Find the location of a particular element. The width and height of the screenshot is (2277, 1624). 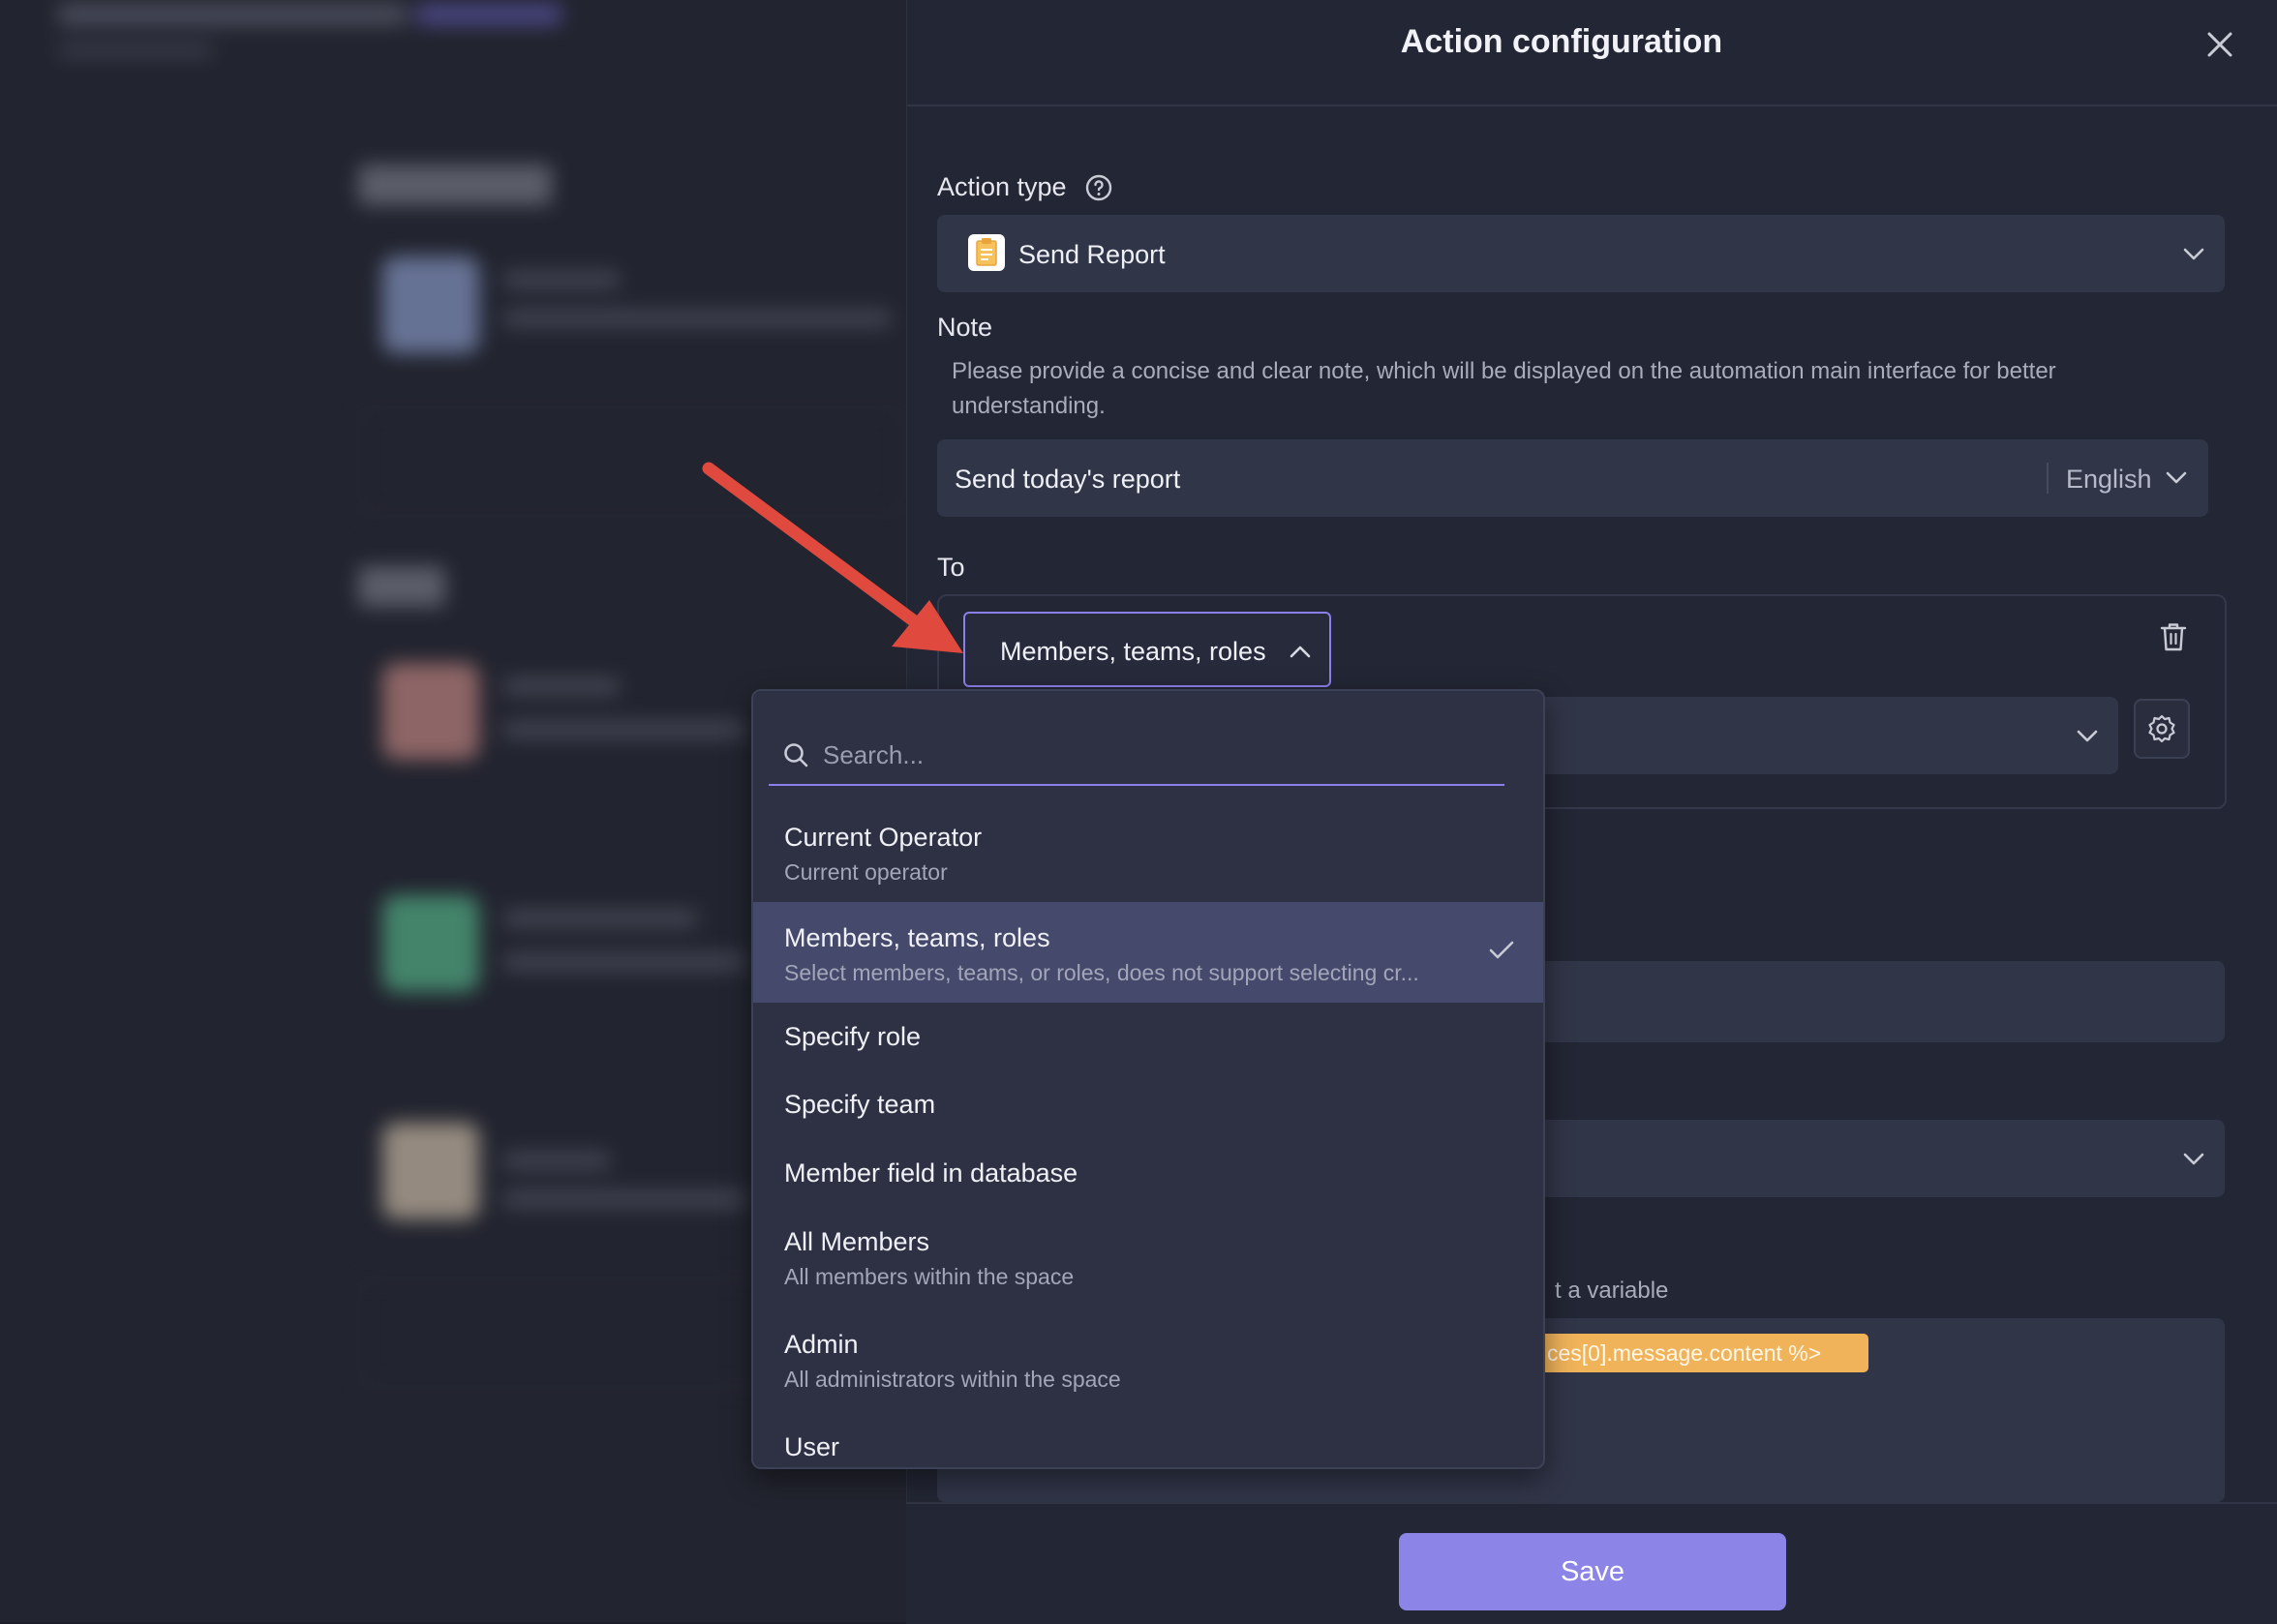

recipient-type-value: Members, teams, roles is located at coordinates (1133, 651).